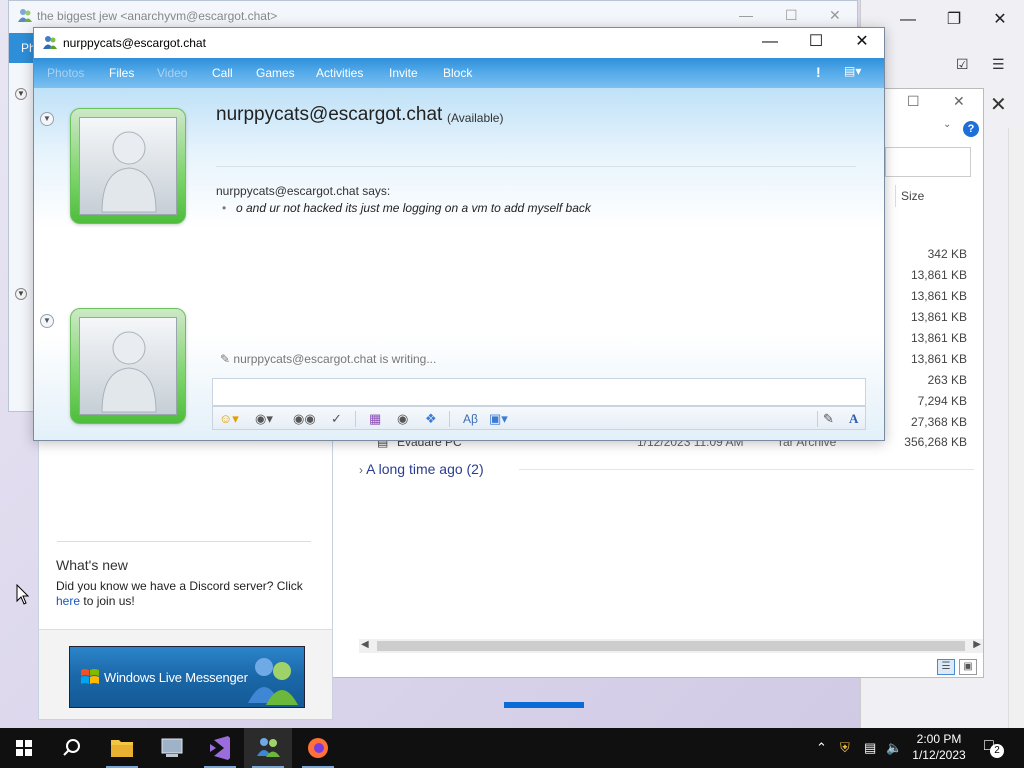 Image resolution: width=1024 pixels, height=768 pixels. I want to click on taskbar-messenger, so click(268, 748).